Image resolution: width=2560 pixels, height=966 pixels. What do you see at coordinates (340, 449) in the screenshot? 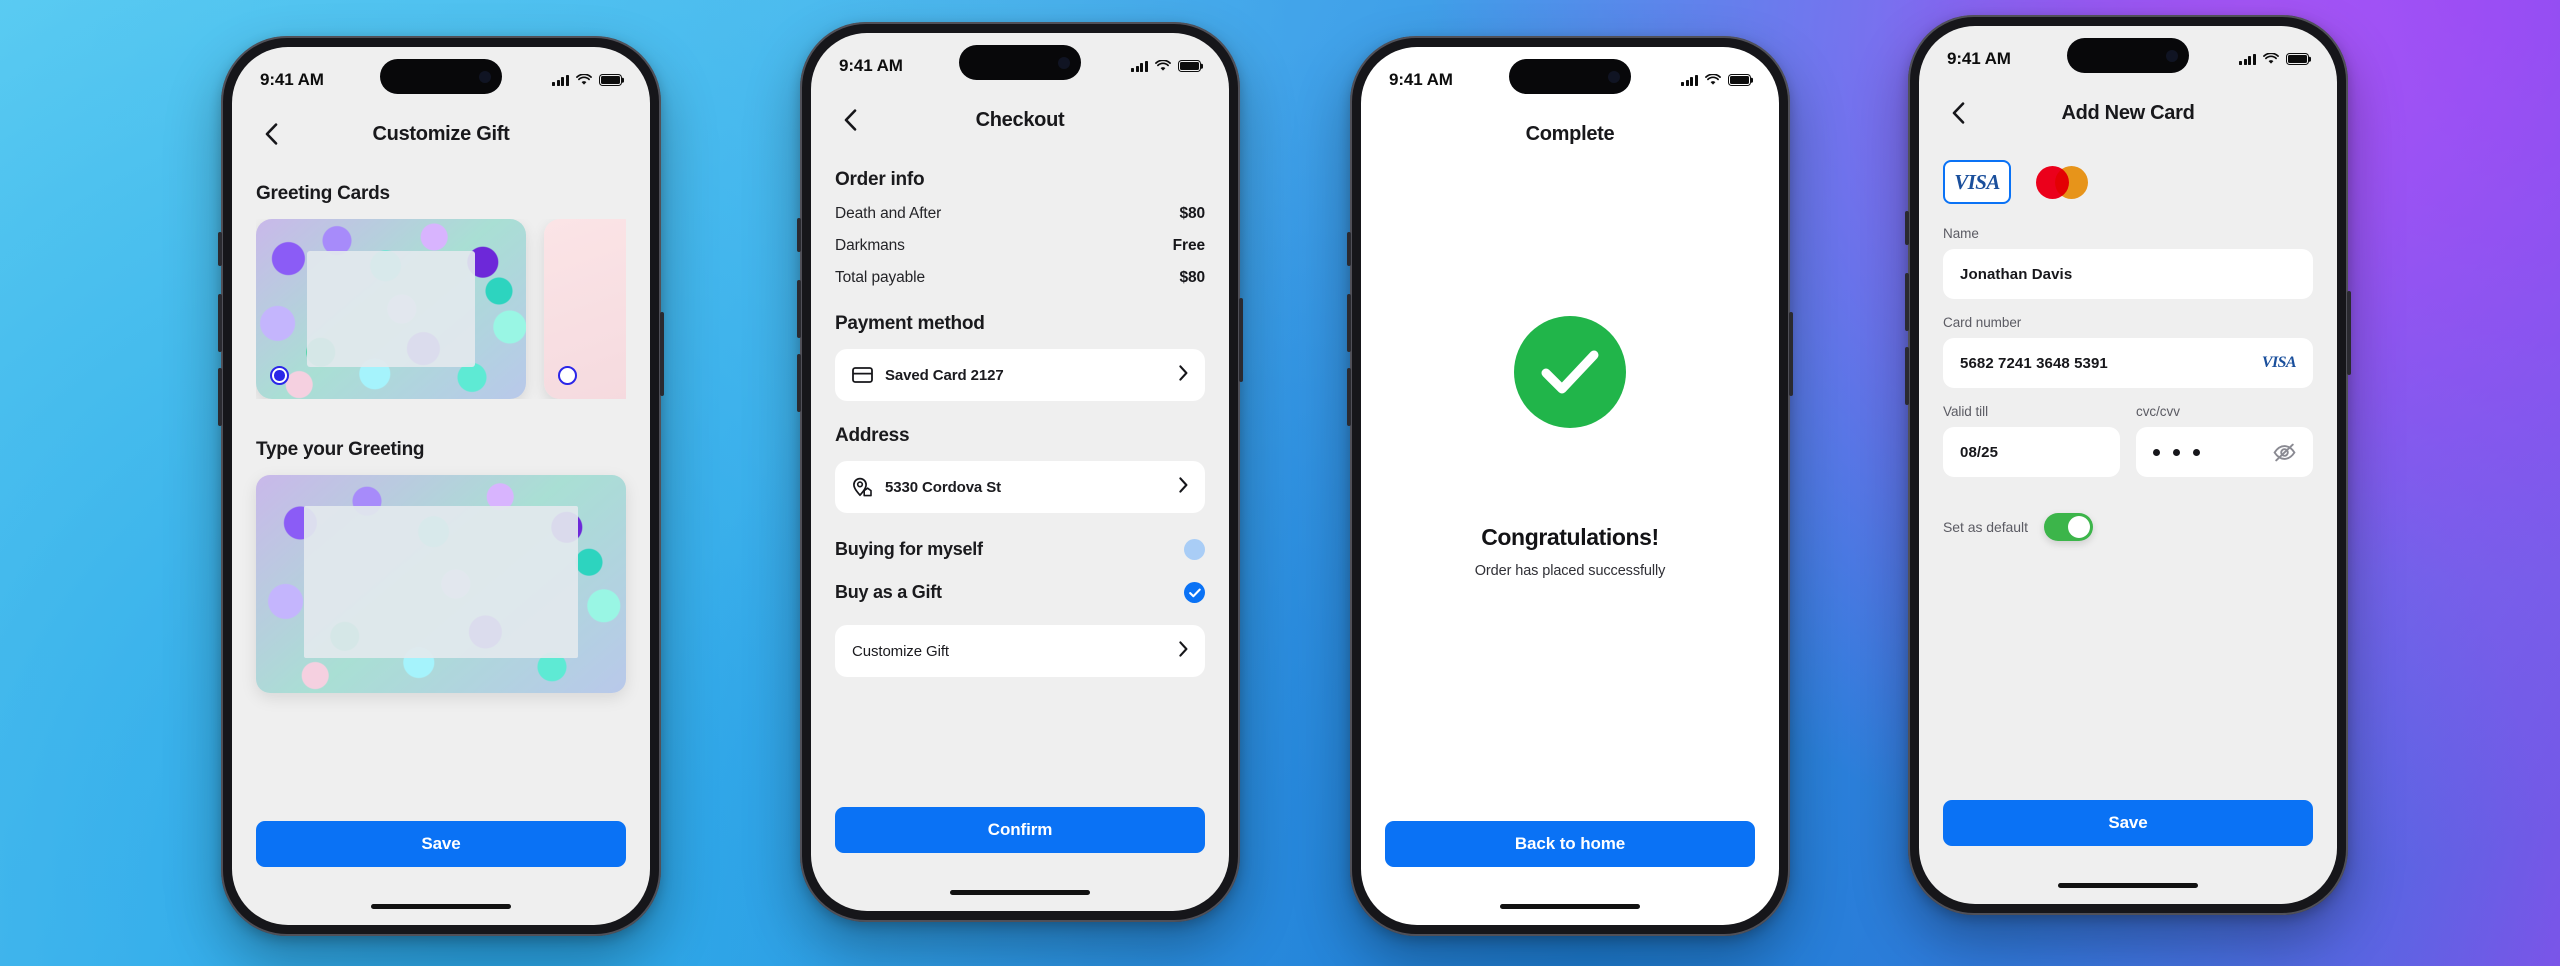
I see `section-heading-type-greeting: Type your Greeting` at bounding box center [340, 449].